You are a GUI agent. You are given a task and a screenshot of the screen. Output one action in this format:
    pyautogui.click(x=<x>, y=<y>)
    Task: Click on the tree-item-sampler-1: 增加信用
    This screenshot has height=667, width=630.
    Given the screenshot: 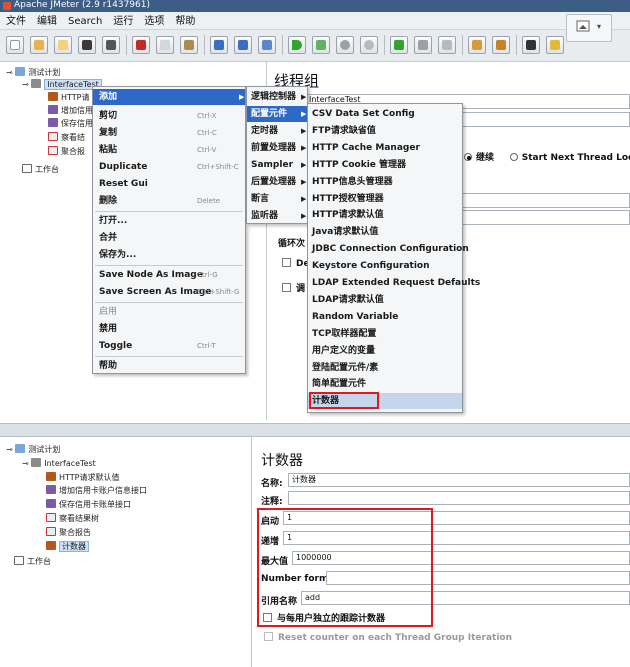 What is the action you would take?
    pyautogui.click(x=70, y=110)
    